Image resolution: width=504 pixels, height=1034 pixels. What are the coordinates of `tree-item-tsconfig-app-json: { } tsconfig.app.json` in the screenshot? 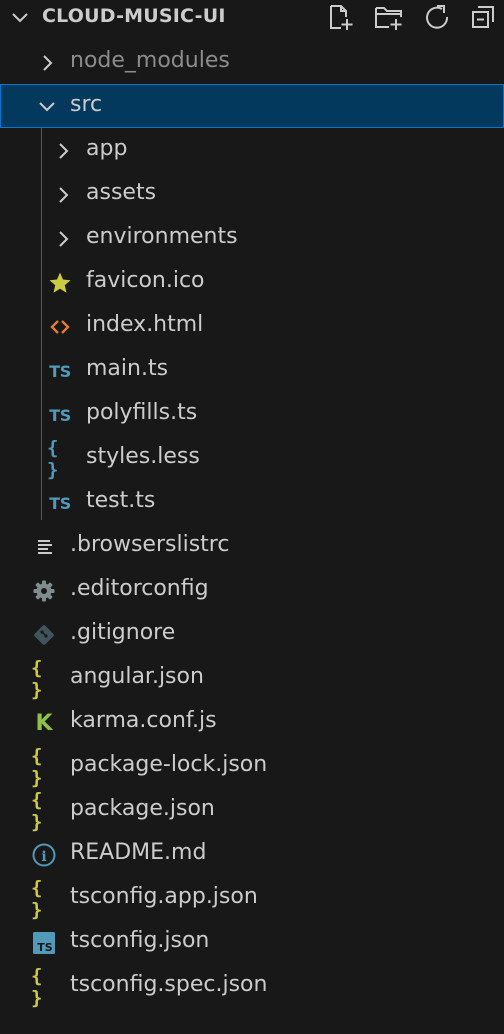 It's located at (252, 898).